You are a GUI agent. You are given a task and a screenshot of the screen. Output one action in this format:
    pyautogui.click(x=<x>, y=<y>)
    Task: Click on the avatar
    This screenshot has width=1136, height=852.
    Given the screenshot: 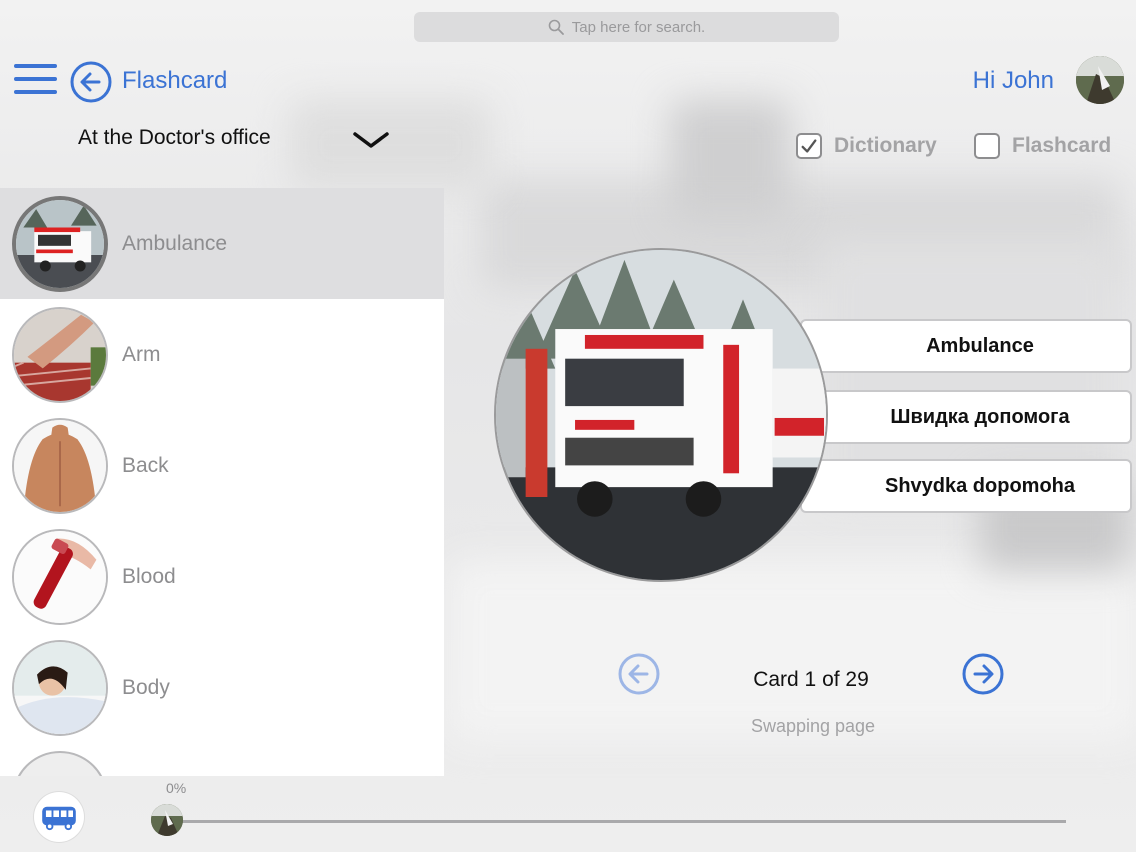 What is the action you would take?
    pyautogui.click(x=1100, y=80)
    